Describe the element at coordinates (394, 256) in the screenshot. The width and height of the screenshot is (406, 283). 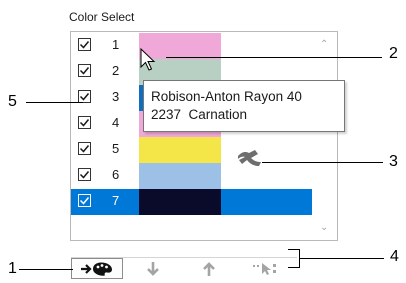
I see `callout-label-4: 4` at that location.